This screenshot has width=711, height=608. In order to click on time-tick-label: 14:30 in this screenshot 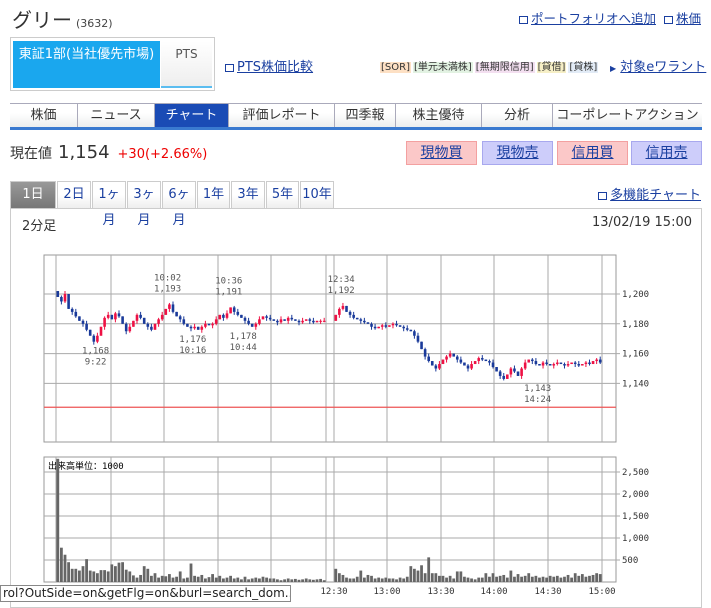, I will do `click(547, 592)`.